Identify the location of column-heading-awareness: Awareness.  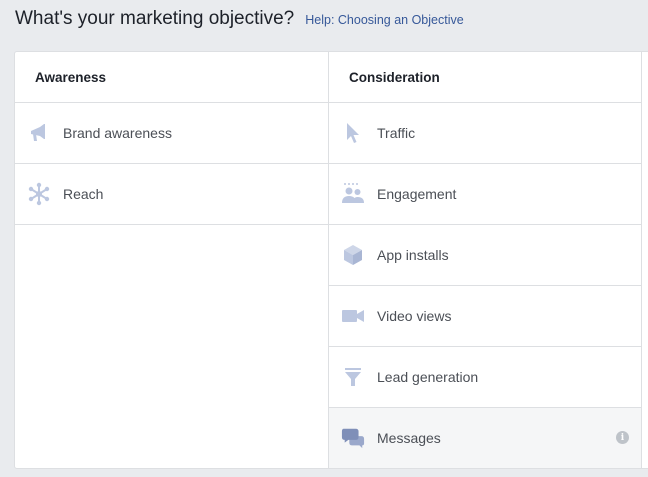
(171, 77).